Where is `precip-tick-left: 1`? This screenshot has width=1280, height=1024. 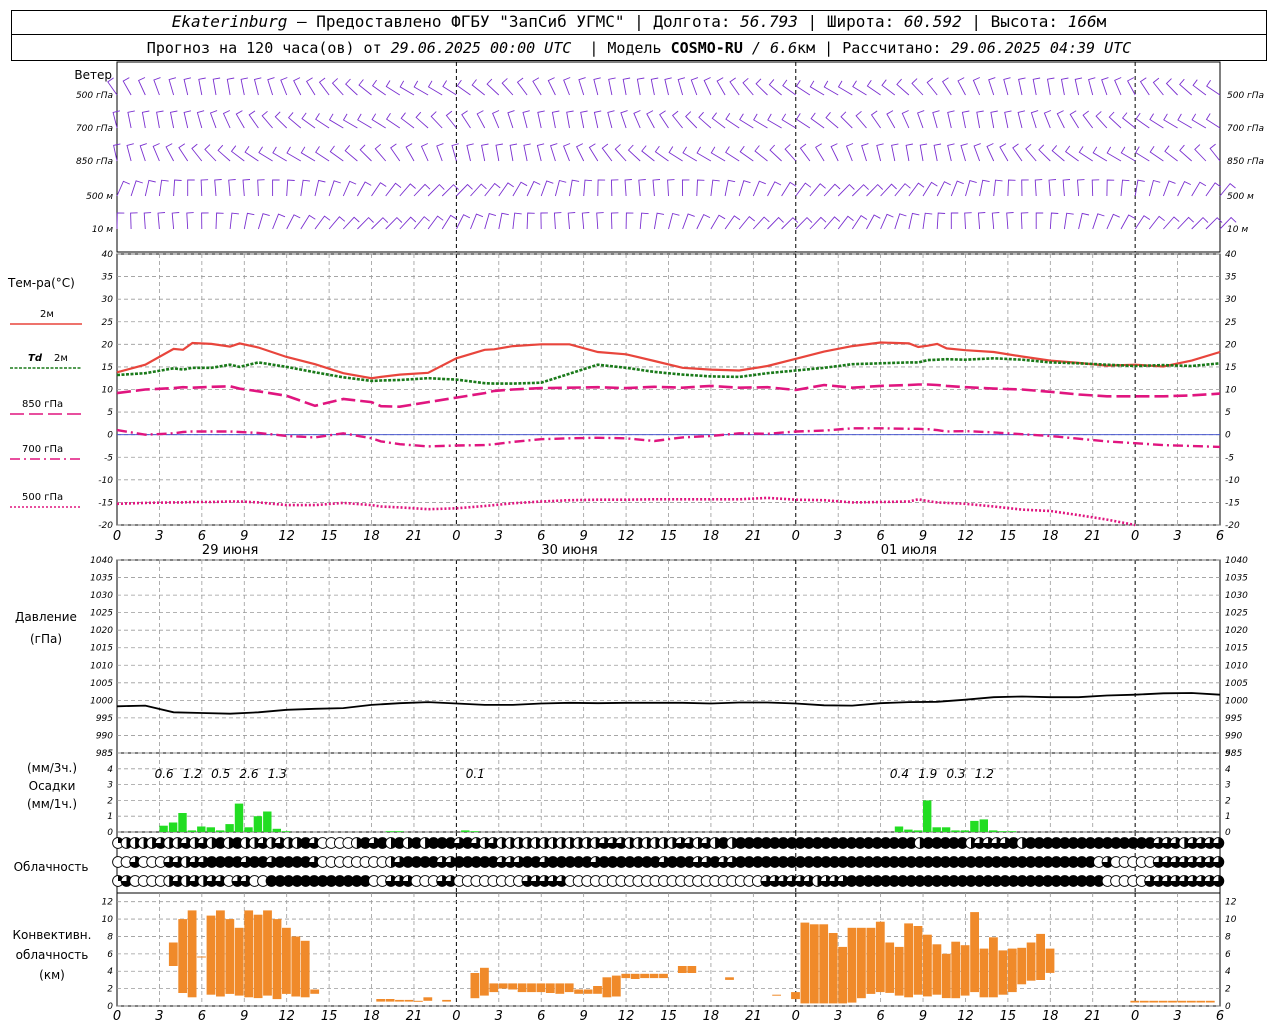 precip-tick-left: 1 is located at coordinates (110, 817).